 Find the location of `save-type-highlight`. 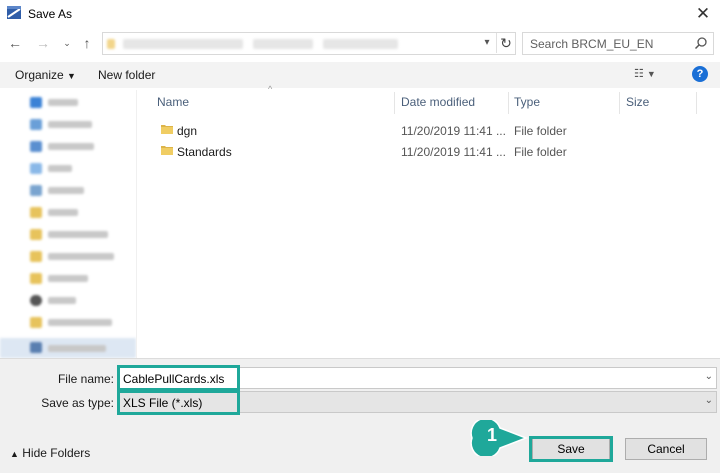

save-type-highlight is located at coordinates (178, 402).